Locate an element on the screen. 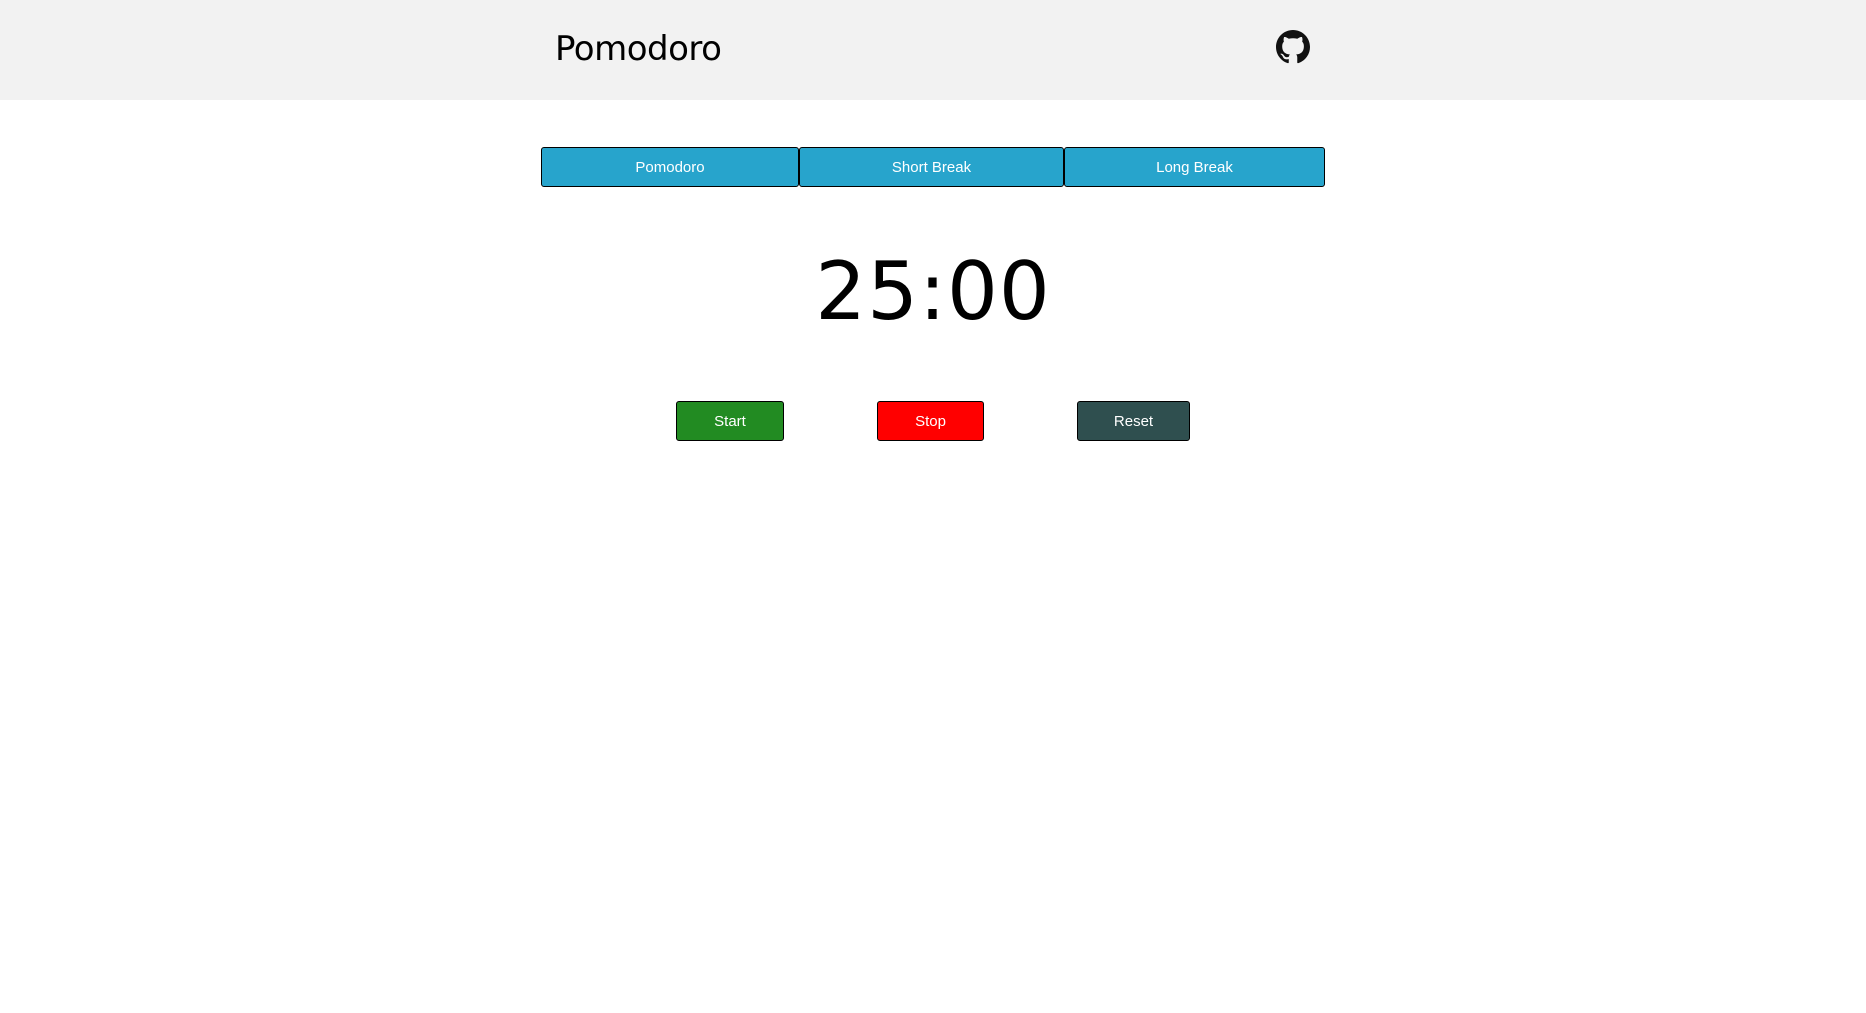  stop-button: Stop is located at coordinates (930, 421).